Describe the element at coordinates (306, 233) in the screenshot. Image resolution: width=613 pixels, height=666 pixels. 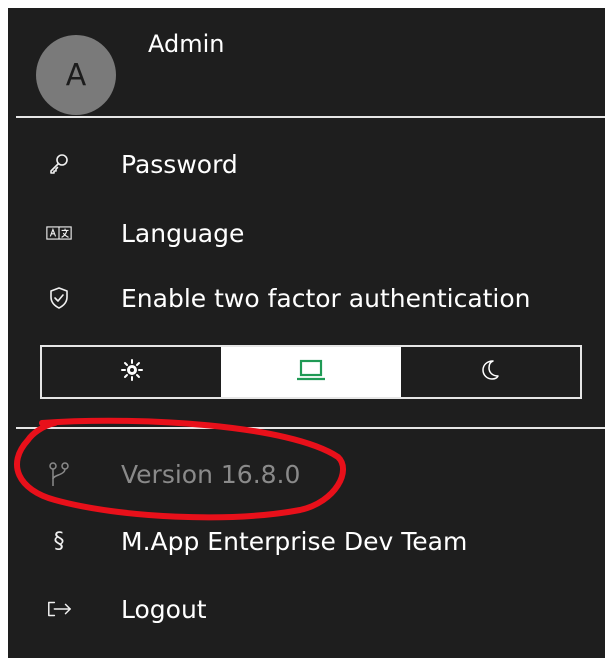
I see `menu-item-language: Language` at that location.